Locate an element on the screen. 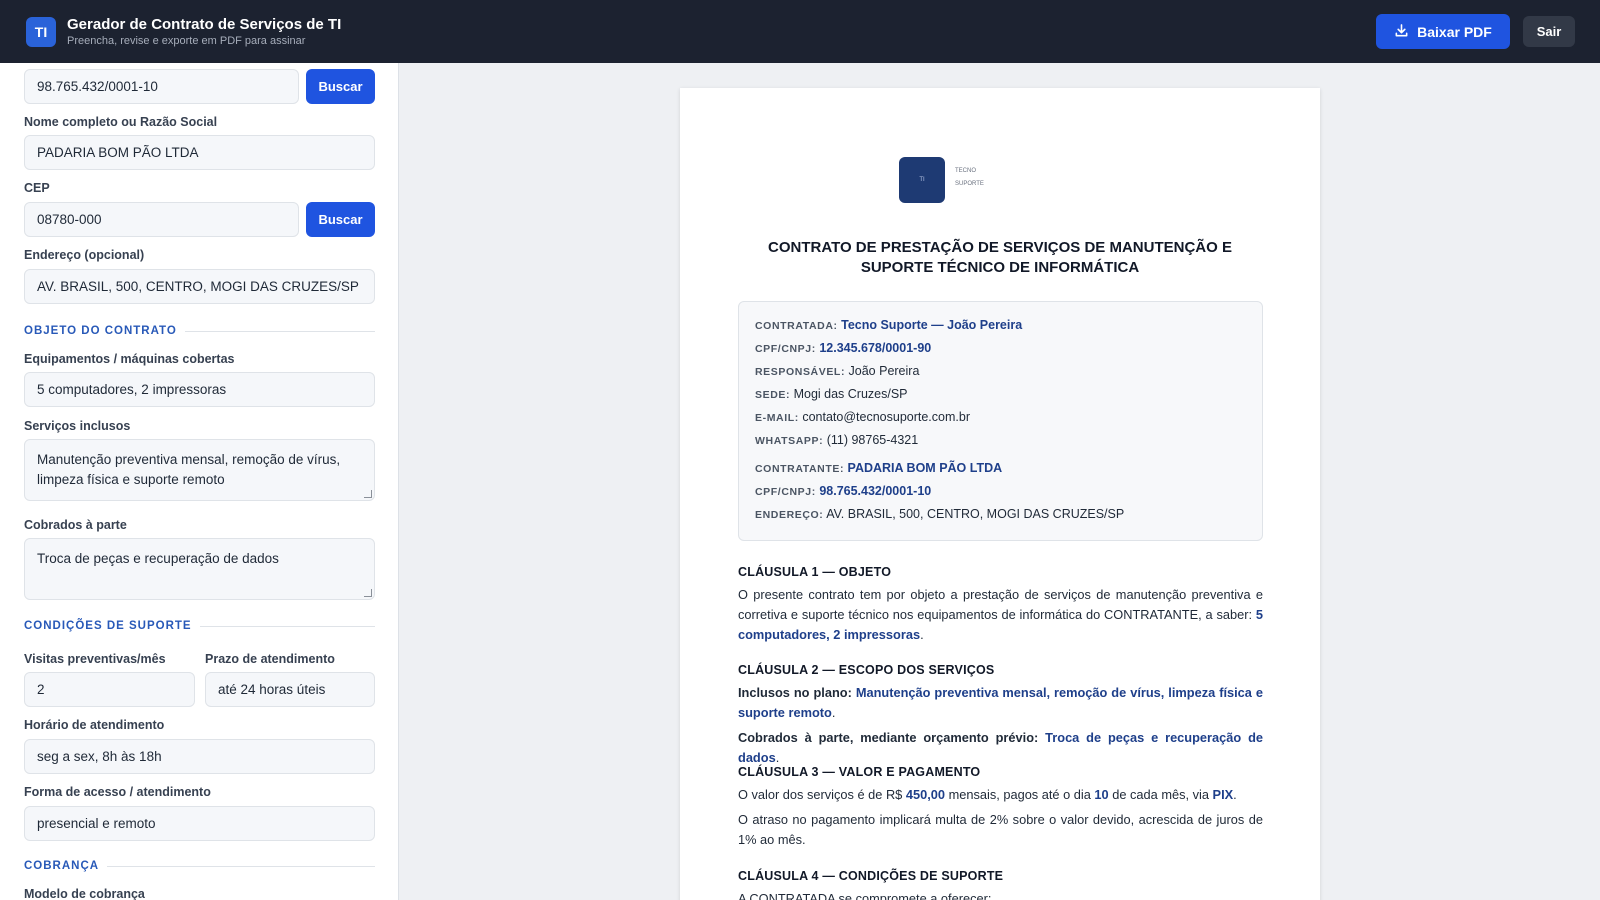 The height and width of the screenshot is (900, 1600). logo-line-1: TECNO is located at coordinates (965, 171).